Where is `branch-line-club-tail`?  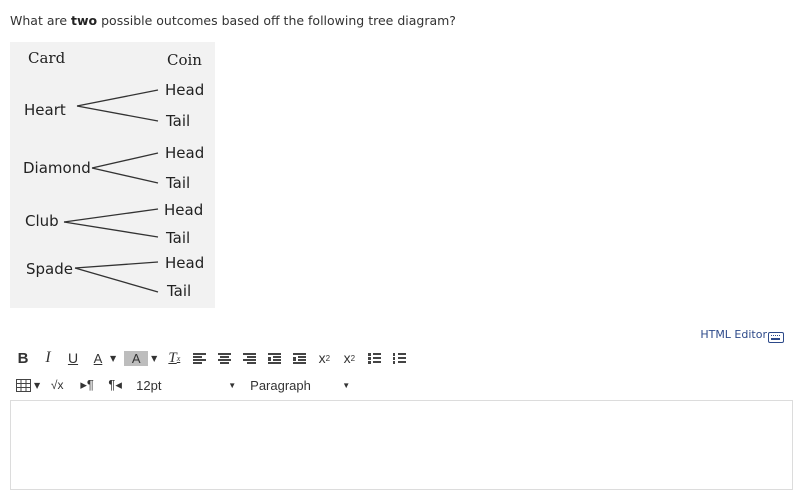 branch-line-club-tail is located at coordinates (111, 229).